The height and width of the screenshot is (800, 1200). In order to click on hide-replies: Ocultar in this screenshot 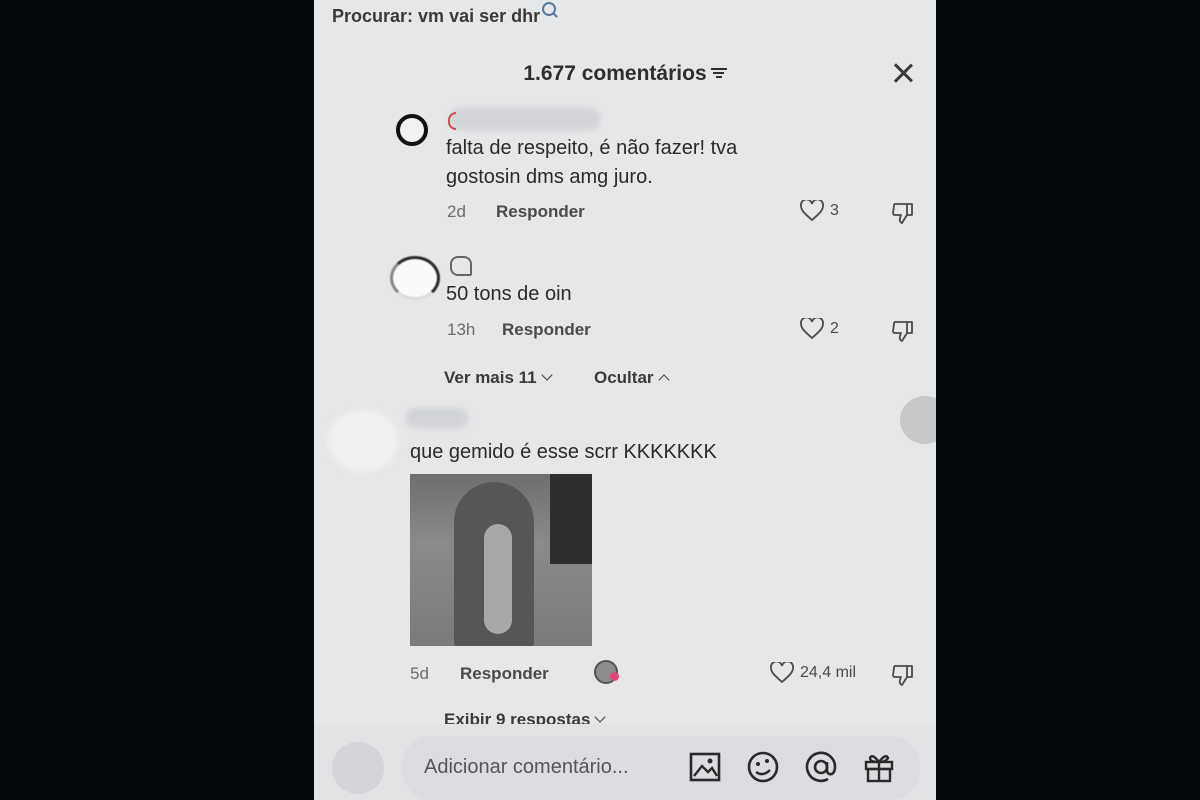, I will do `click(632, 378)`.